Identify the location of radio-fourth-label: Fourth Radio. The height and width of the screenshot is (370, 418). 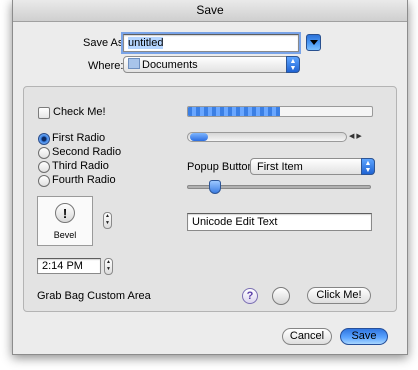
(84, 180).